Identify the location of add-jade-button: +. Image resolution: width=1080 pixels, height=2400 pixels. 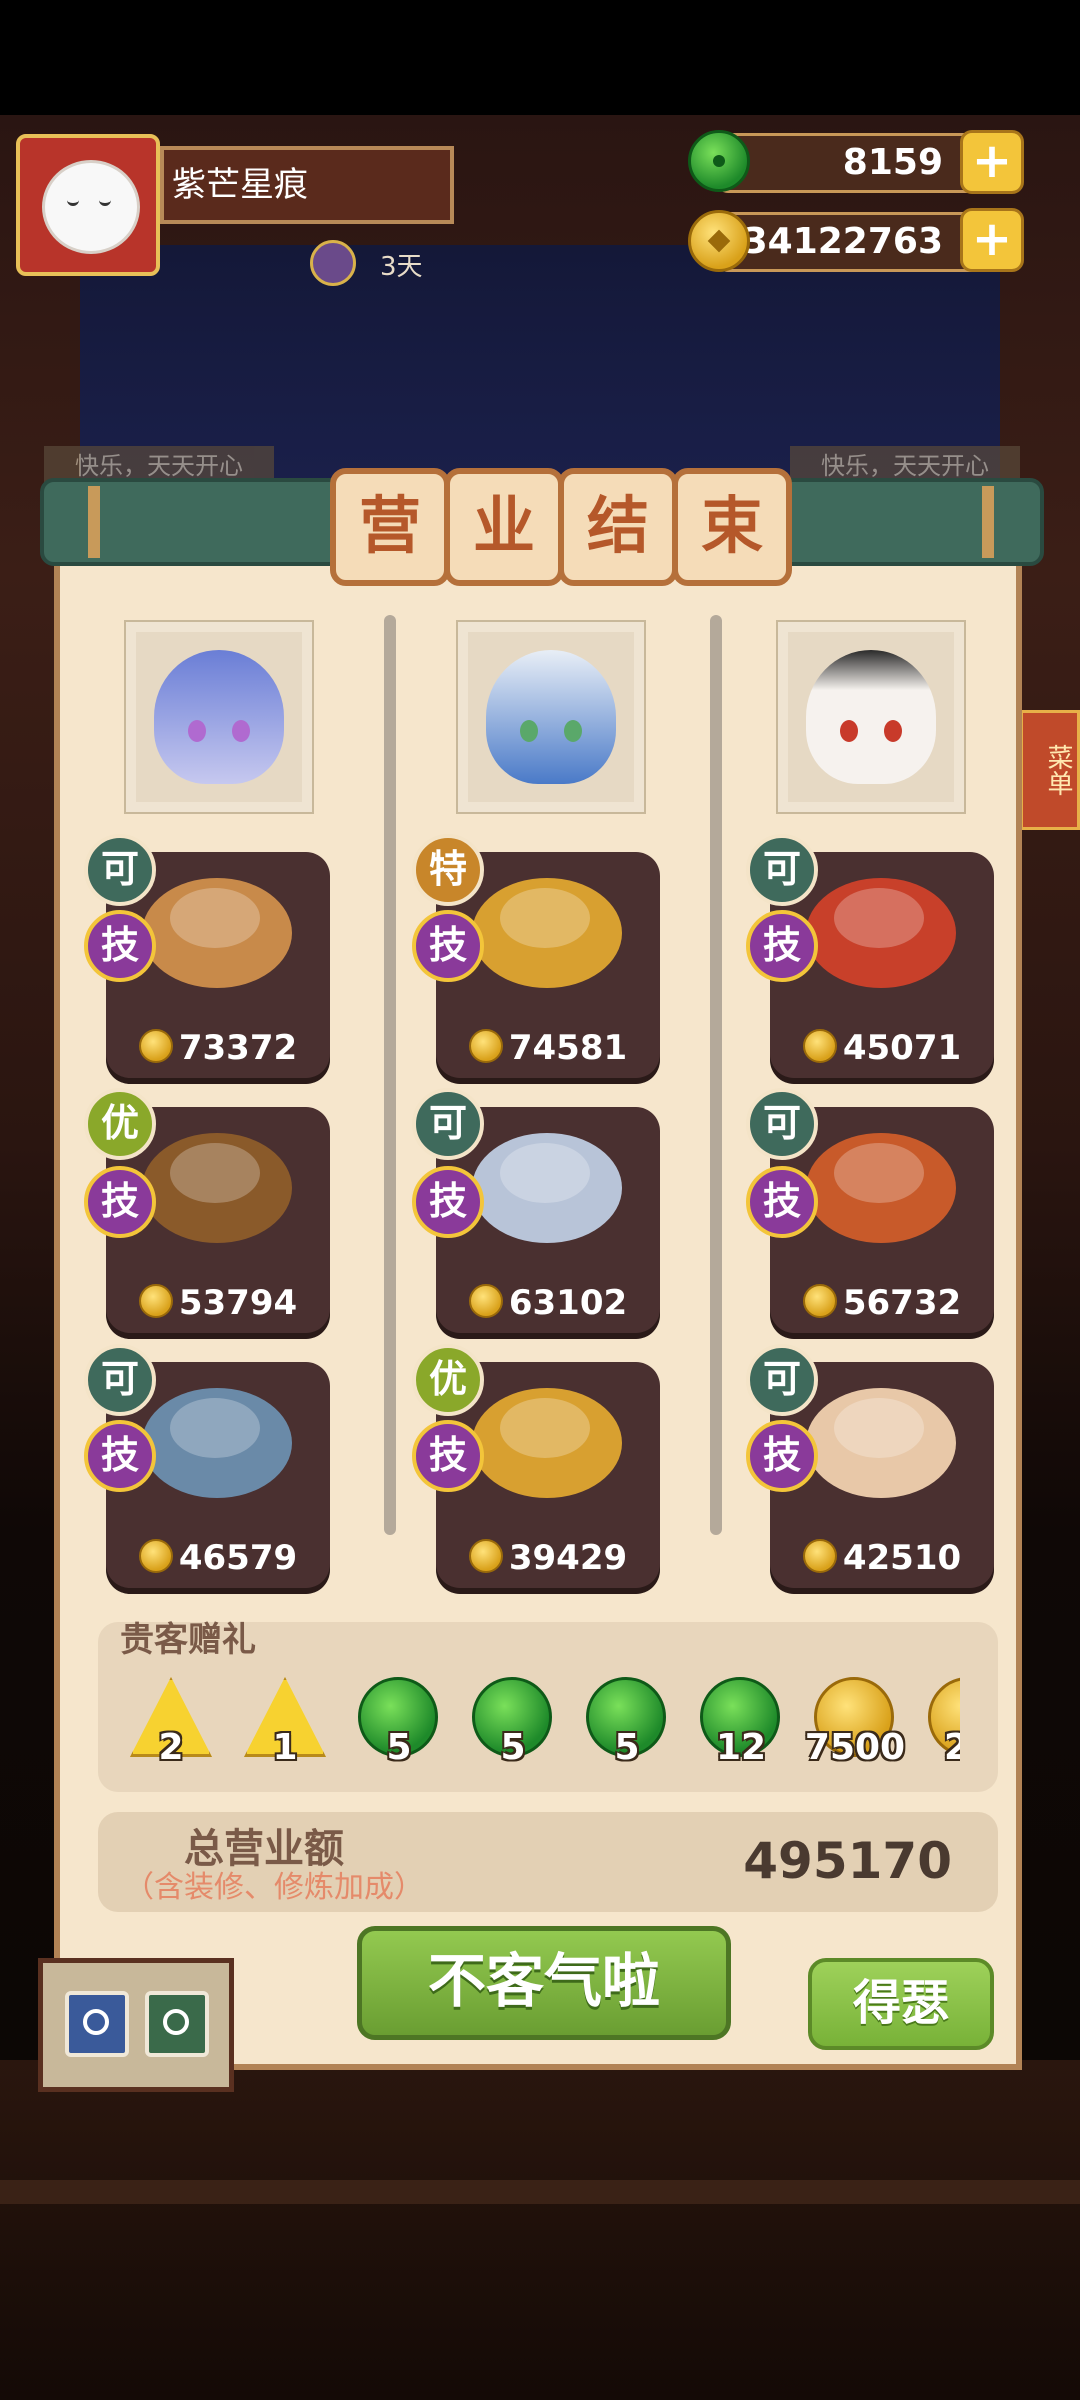
(992, 162).